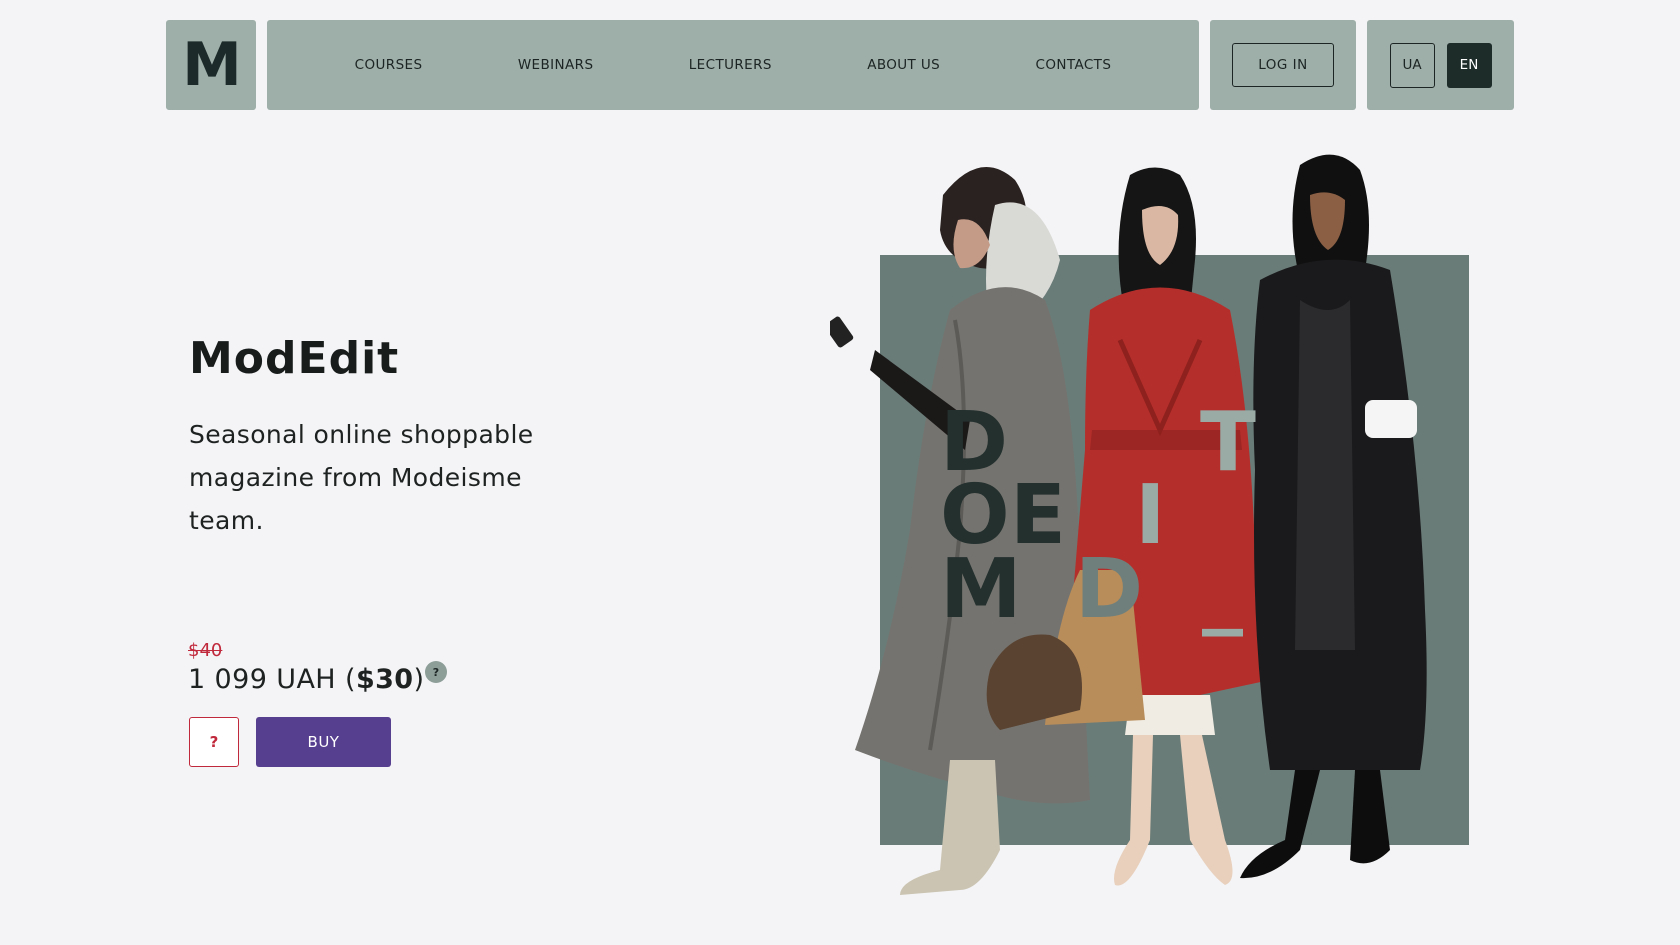 The image size is (1680, 945). Describe the element at coordinates (1222, 589) in the screenshot. I see `letter-underscore: _` at that location.